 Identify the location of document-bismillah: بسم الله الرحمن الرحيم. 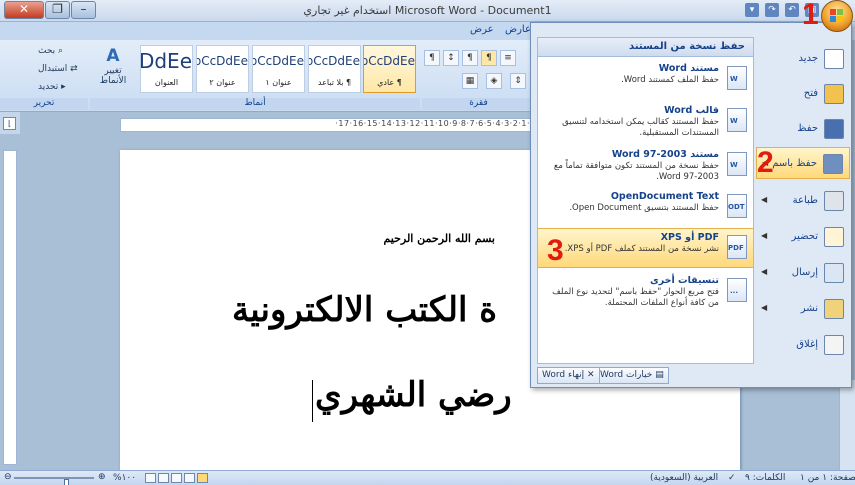
(439, 238).